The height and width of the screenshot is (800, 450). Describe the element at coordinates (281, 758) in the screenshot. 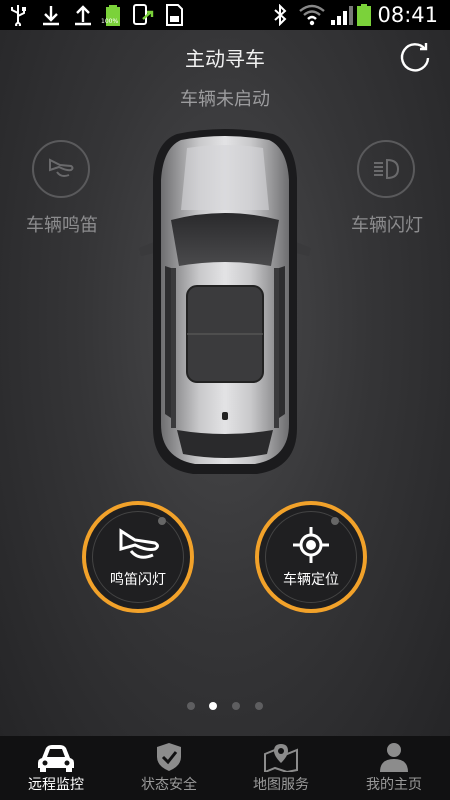

I see `map-pin-icon` at that location.